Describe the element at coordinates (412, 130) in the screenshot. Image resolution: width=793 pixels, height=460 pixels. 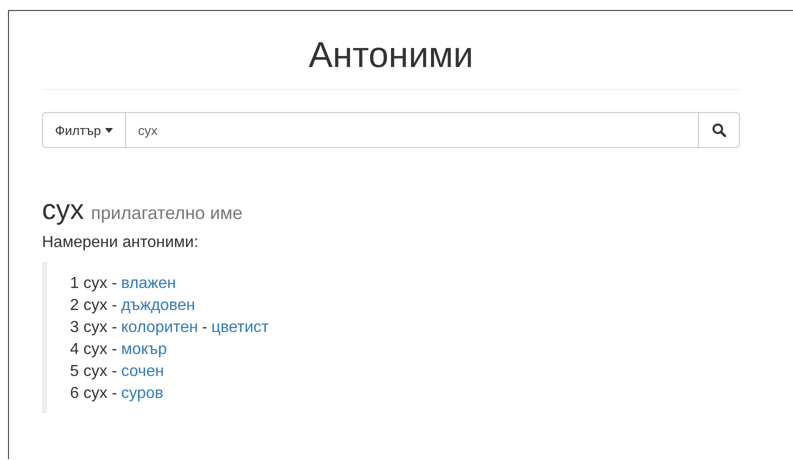
I see `search-field: сух` at that location.